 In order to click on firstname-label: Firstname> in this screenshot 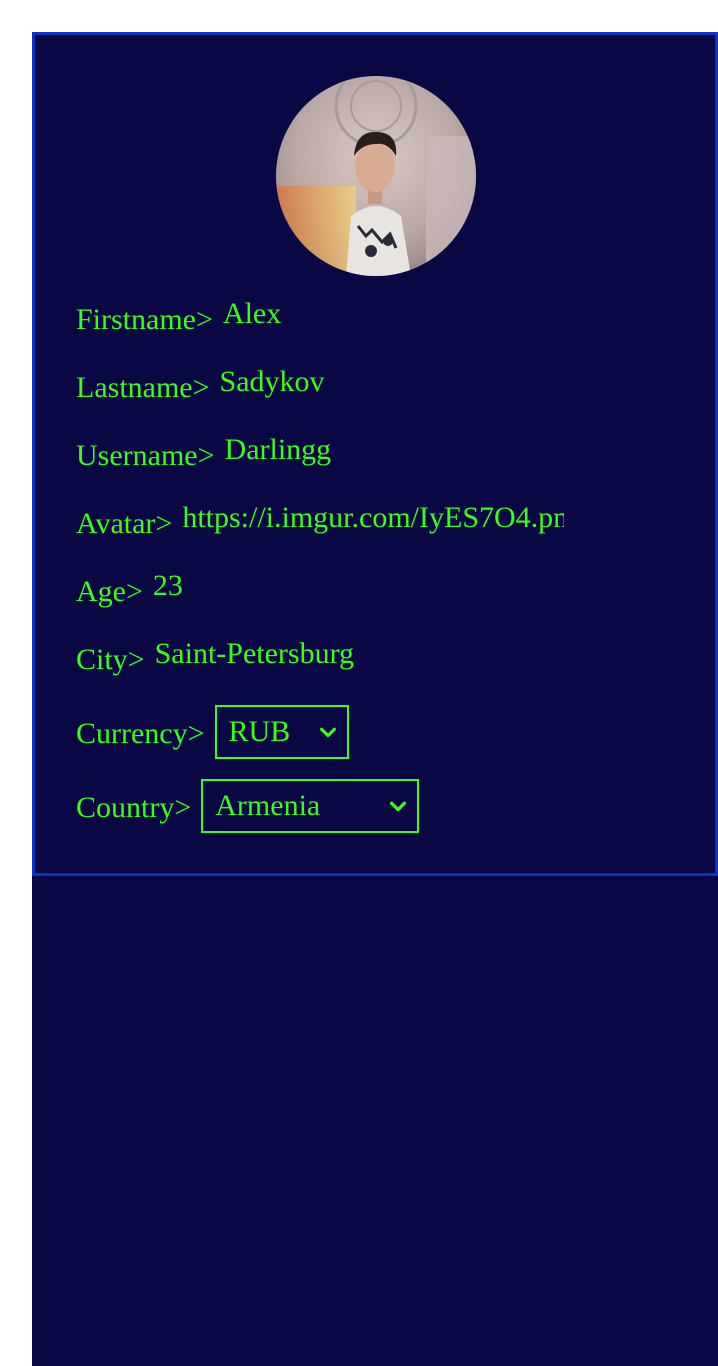, I will do `click(144, 319)`.